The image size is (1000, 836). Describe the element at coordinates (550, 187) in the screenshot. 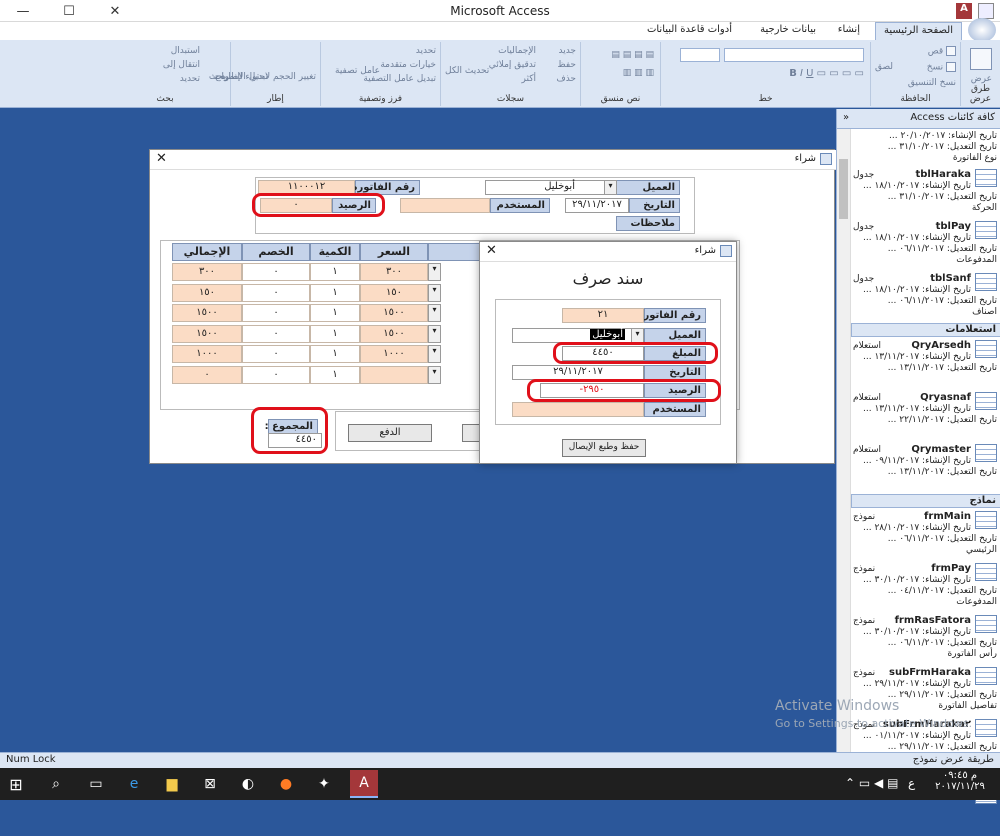

I see `customer-combo: أبوخليل` at that location.